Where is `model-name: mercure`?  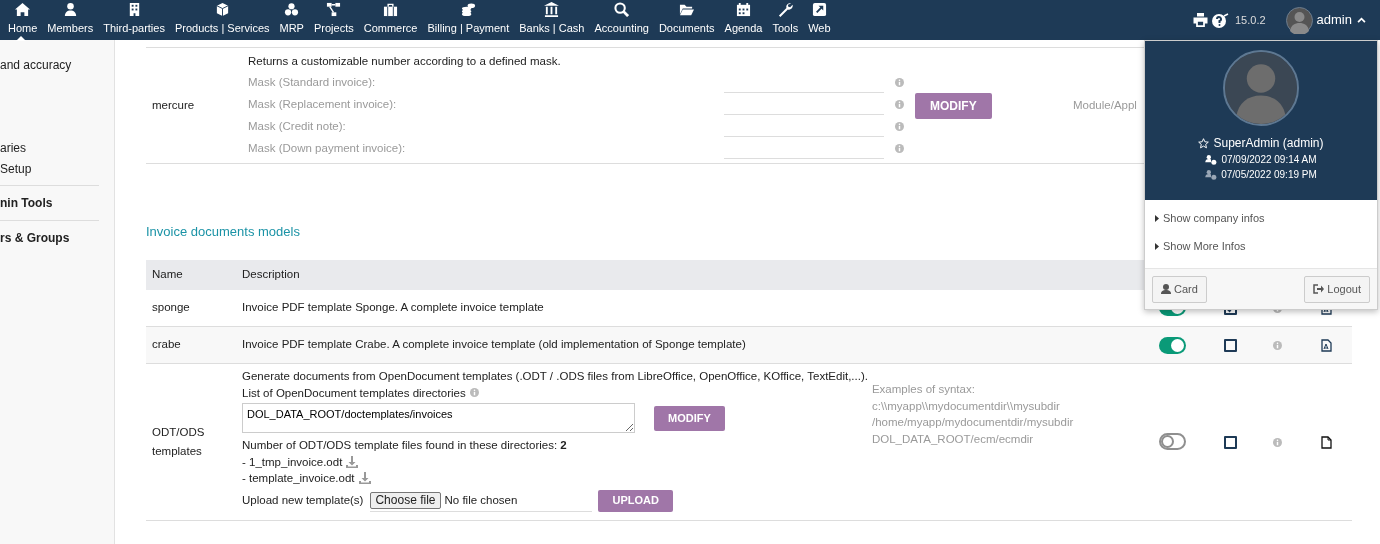 model-name: mercure is located at coordinates (173, 105).